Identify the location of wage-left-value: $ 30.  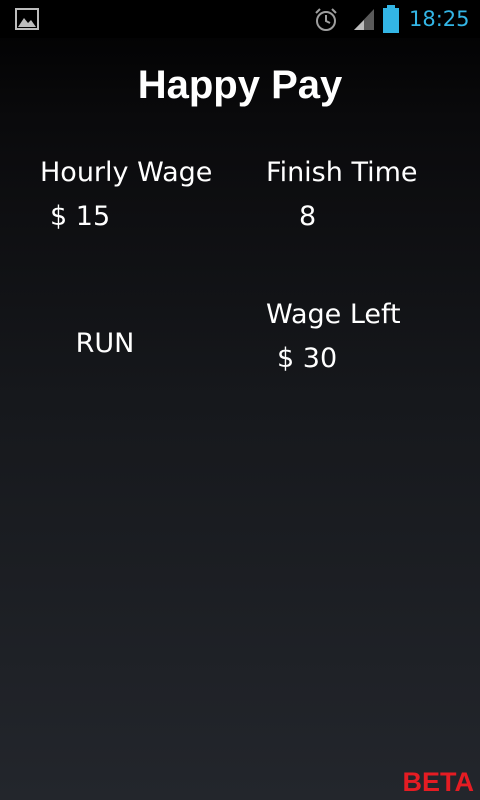
(307, 358).